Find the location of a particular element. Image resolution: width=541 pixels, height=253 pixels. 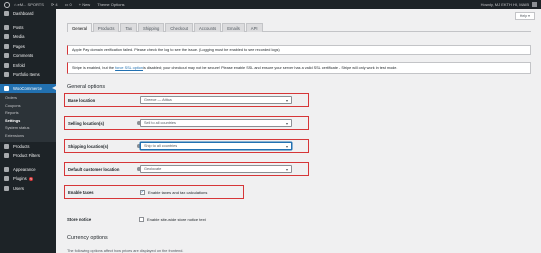

selling-locations-label: Selling location(s) is located at coordinates (103, 123).